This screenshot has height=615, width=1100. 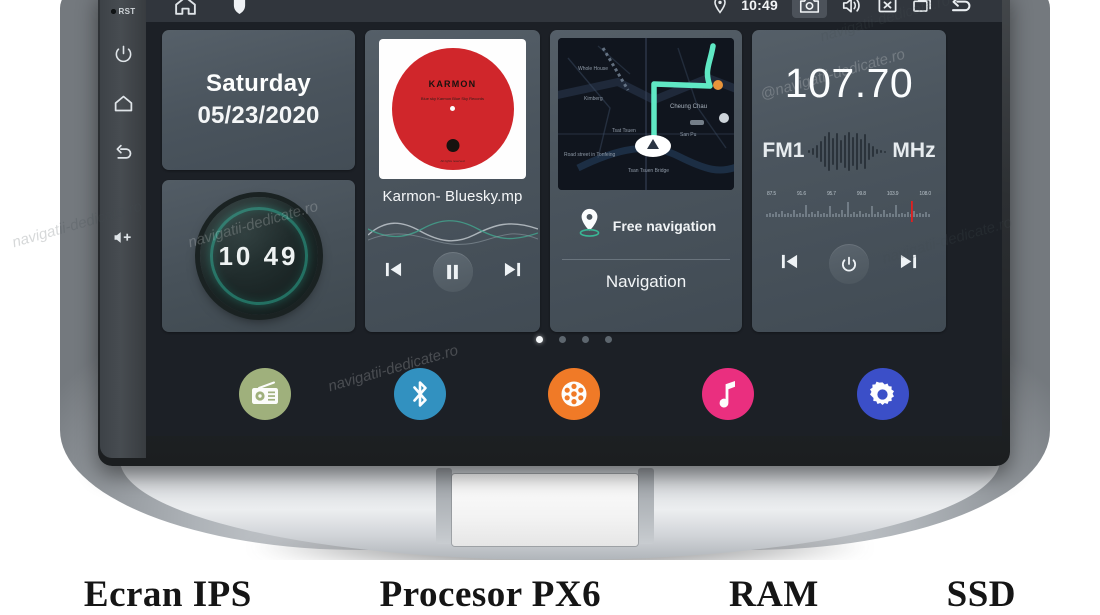 I want to click on svg-text: Cheung Chau, so click(x=688, y=107).